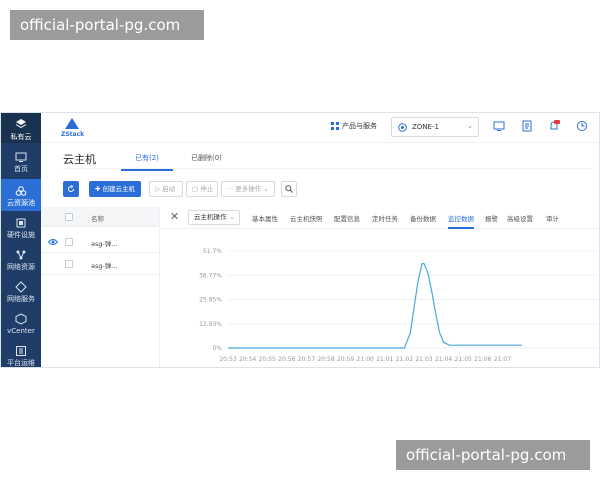 The image size is (600, 480). I want to click on network-resource-icon, so click(21, 255).